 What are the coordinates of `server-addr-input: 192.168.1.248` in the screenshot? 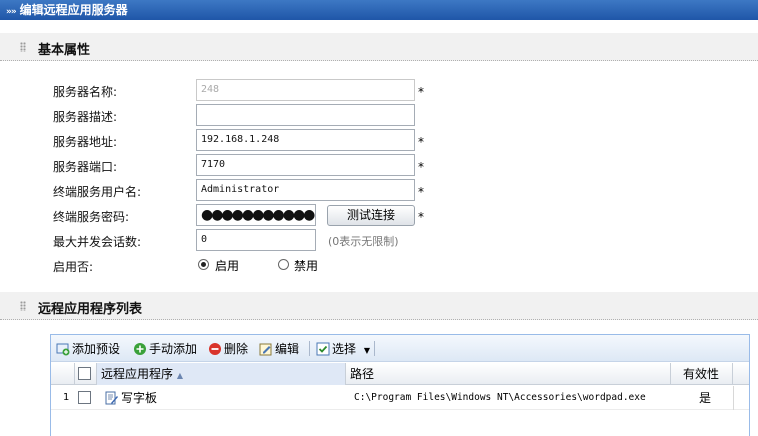 It's located at (305, 140).